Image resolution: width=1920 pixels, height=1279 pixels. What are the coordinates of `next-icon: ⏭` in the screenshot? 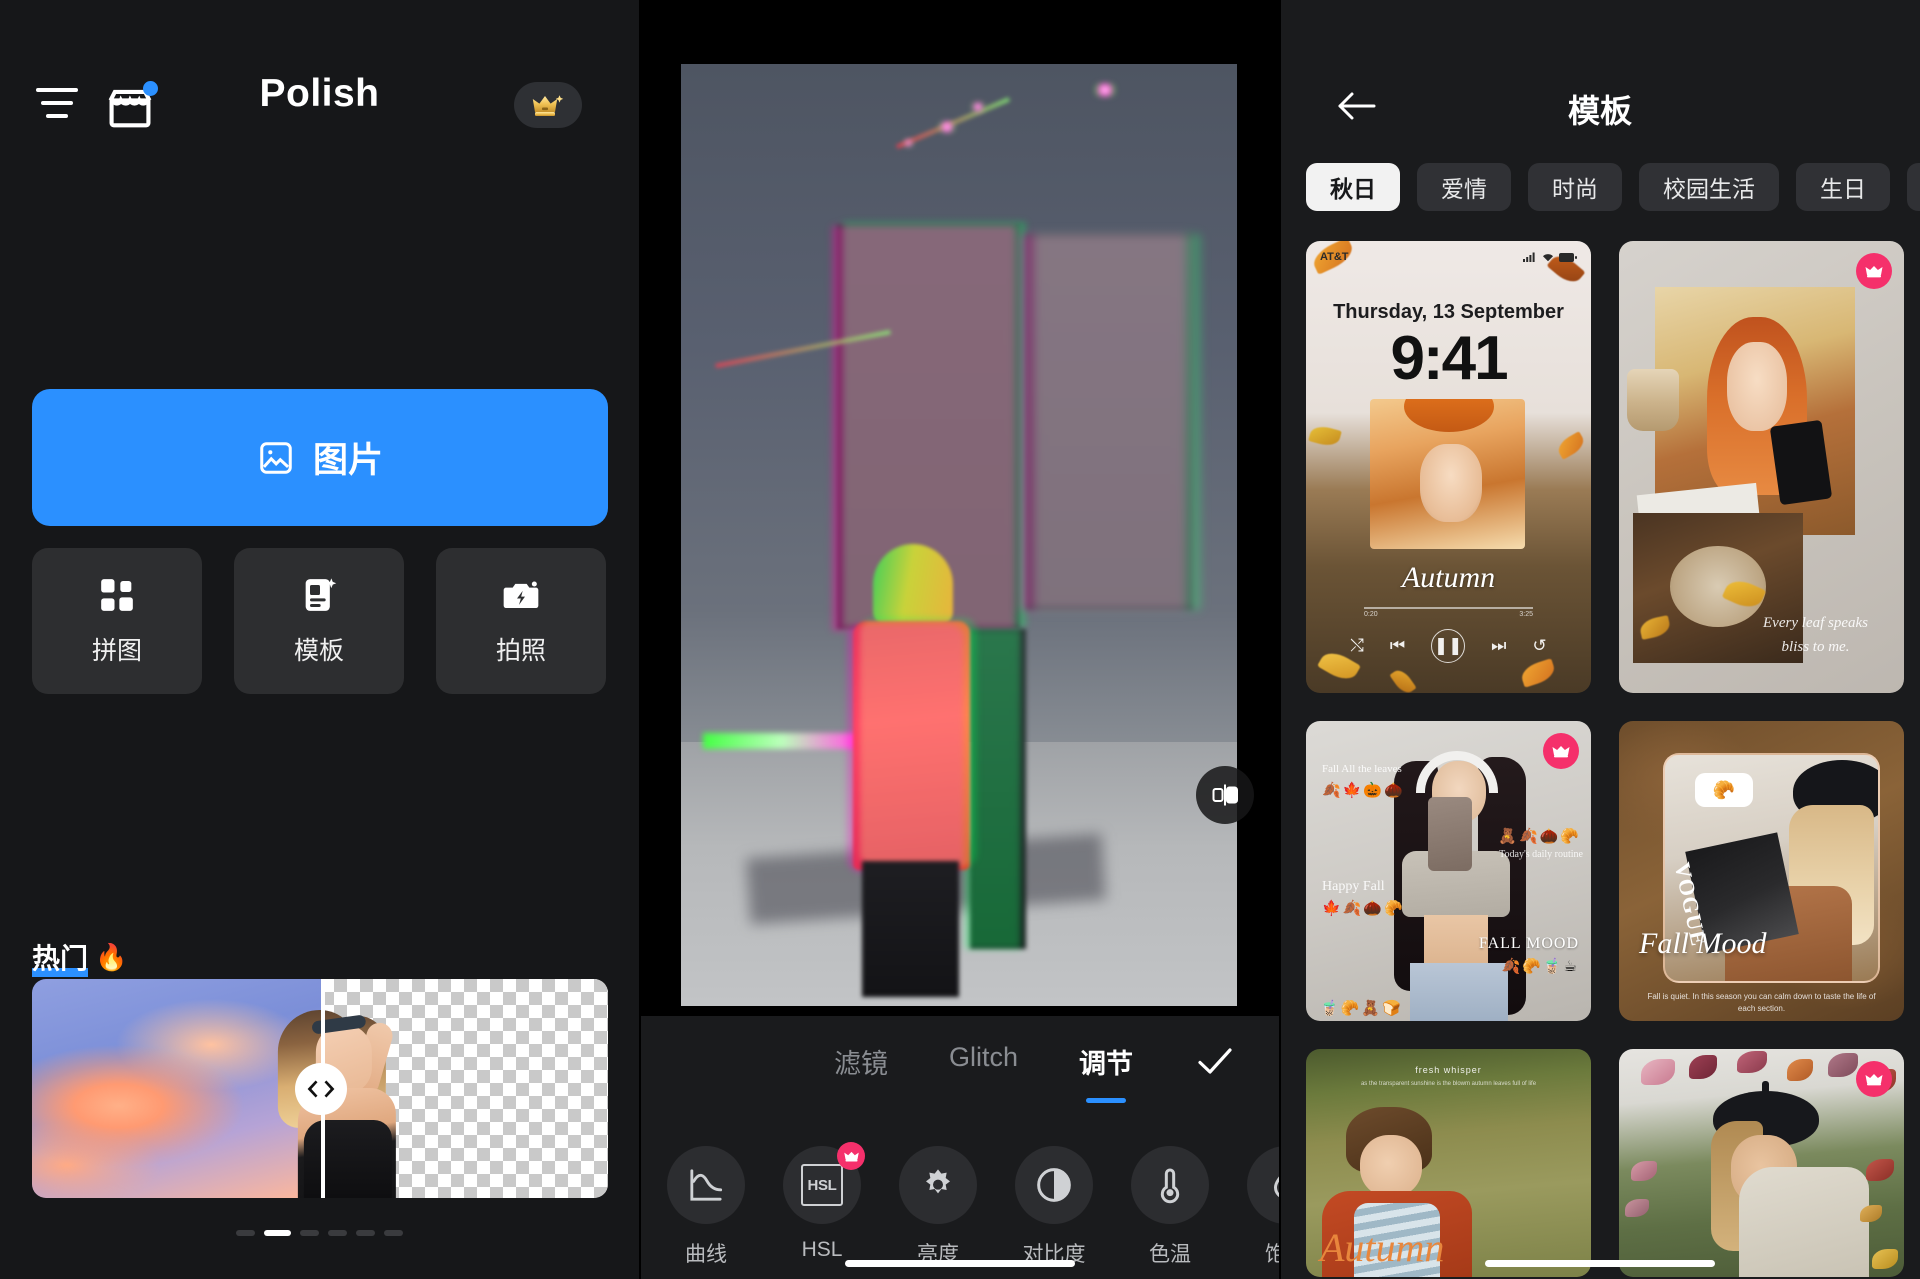 It's located at (1499, 645).